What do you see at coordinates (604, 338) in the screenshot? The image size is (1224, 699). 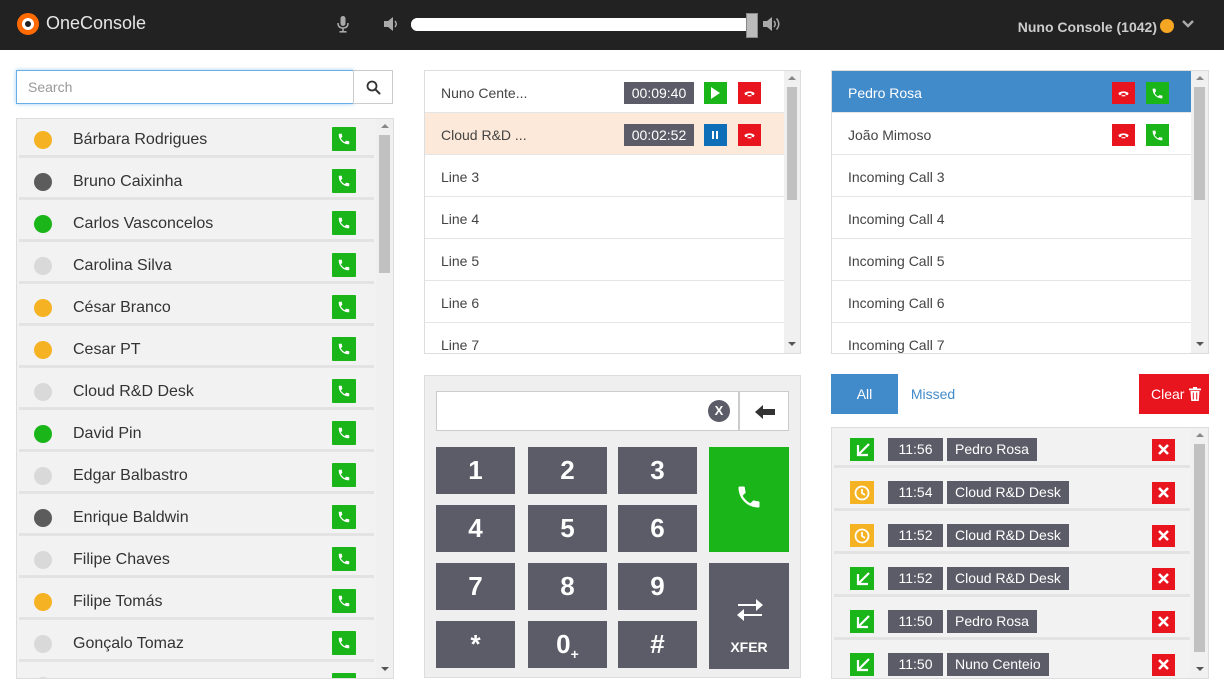 I see `line-row: Line 7` at bounding box center [604, 338].